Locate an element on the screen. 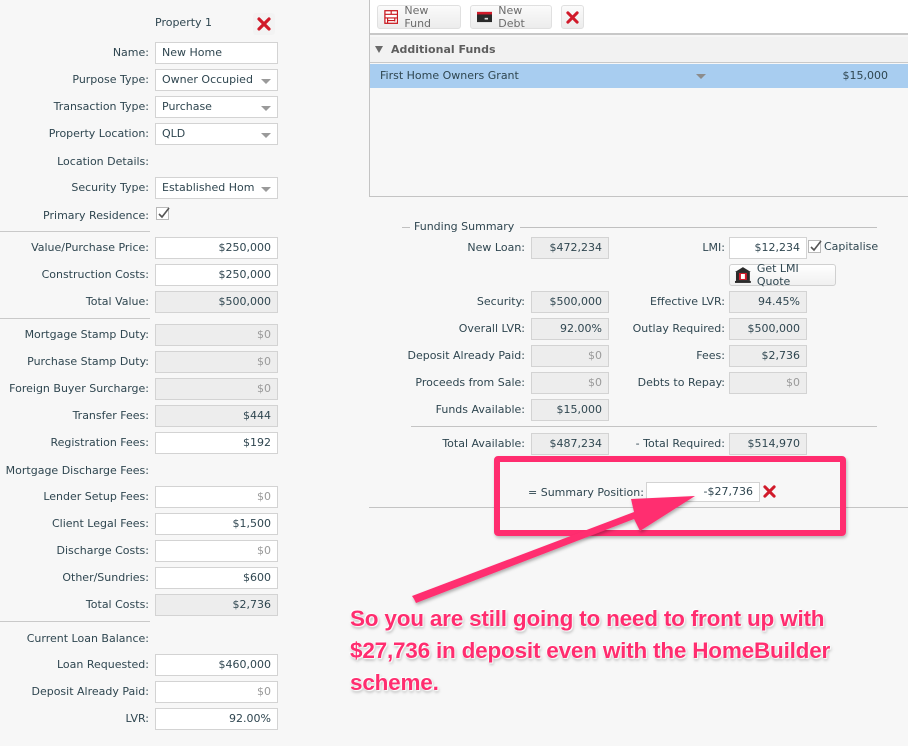  funds-available-row: Funds Available: $15,000 is located at coordinates (469, 410).